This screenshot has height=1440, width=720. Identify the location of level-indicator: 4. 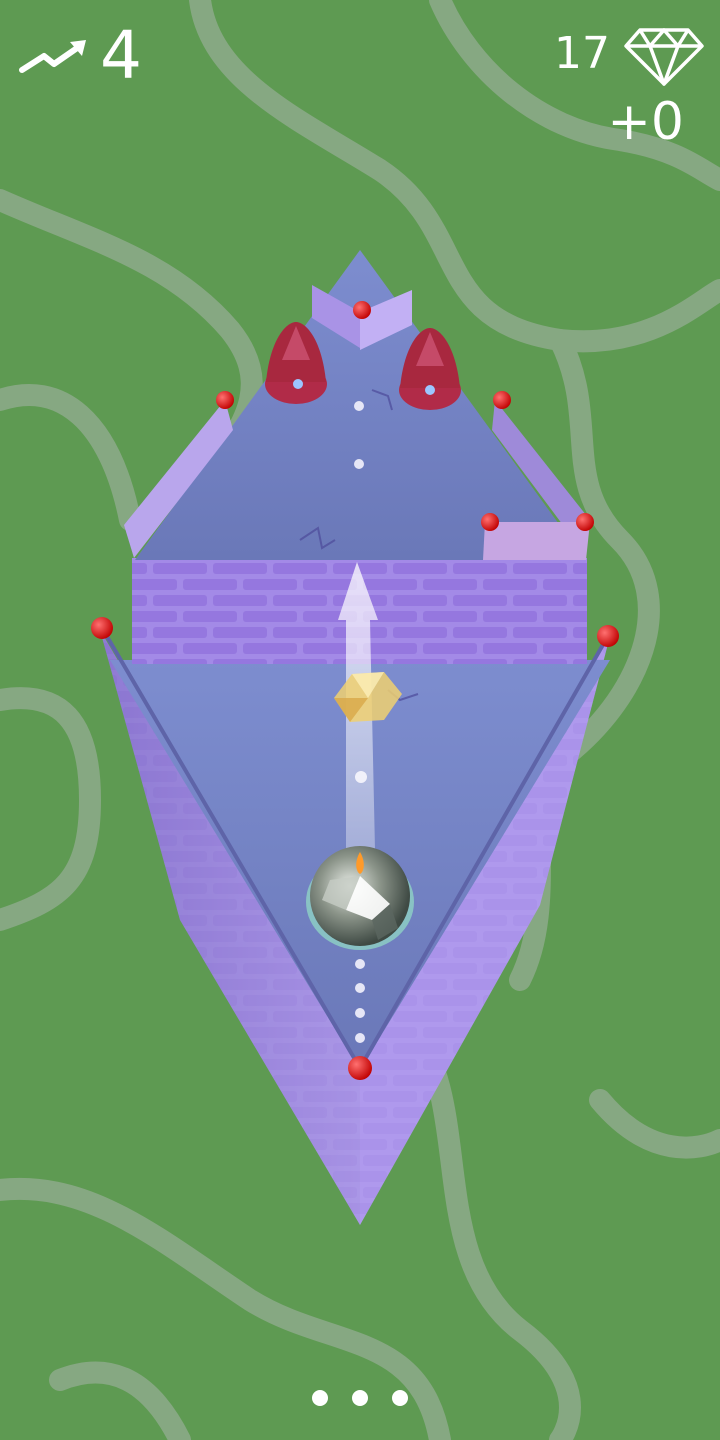
(80, 56).